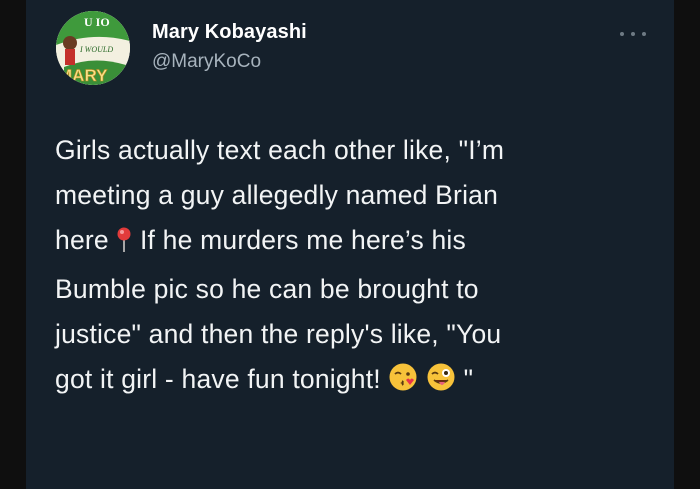 This screenshot has height=489, width=700. Describe the element at coordinates (267, 289) in the screenshot. I see `tweet-line: Bumble pic so he can be brought to` at that location.